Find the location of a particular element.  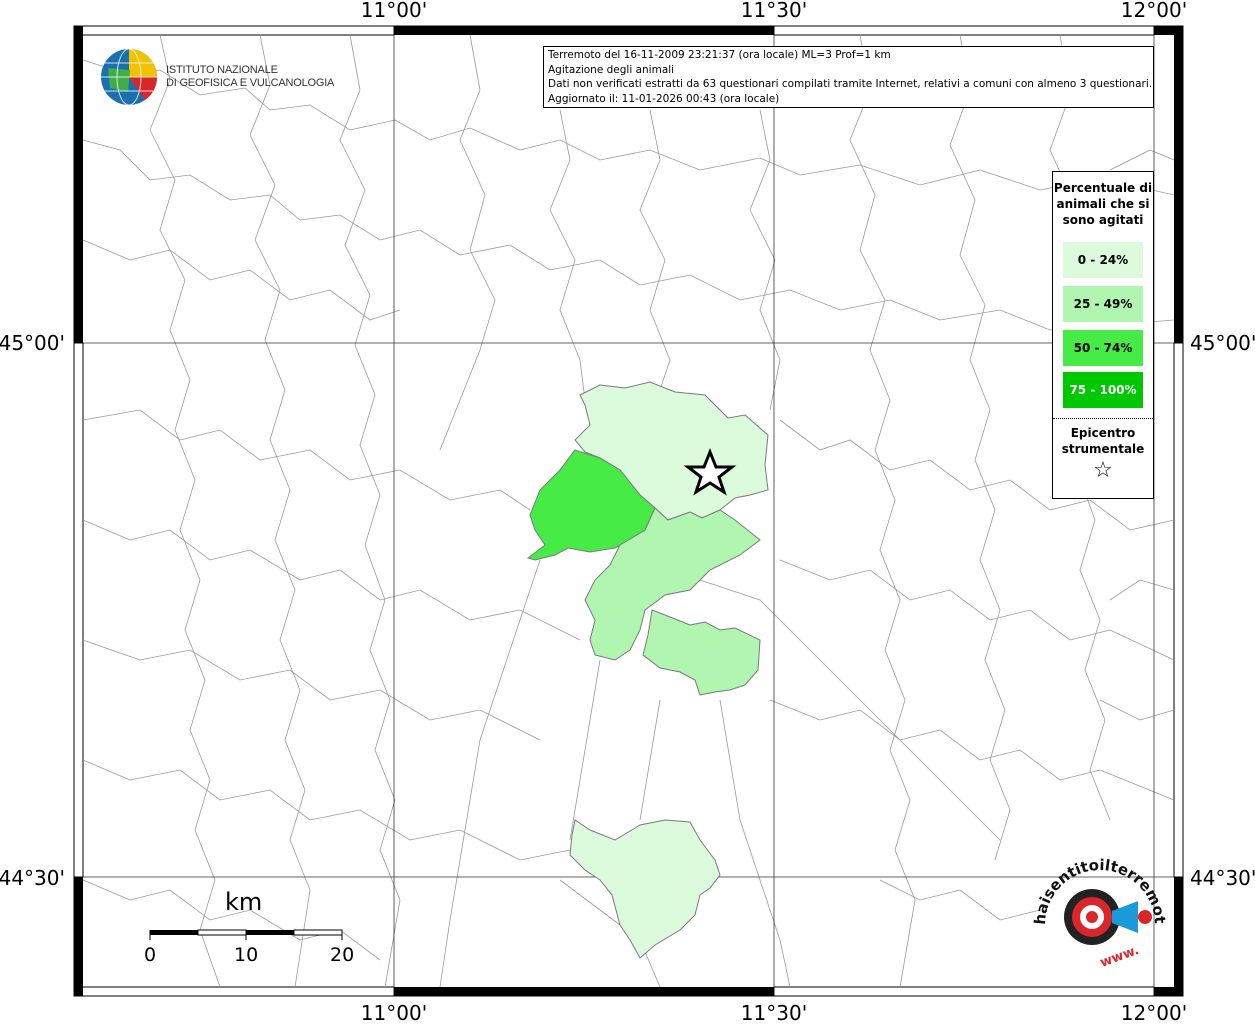

info-line2: Agitazione degli animali is located at coordinates (611, 69).